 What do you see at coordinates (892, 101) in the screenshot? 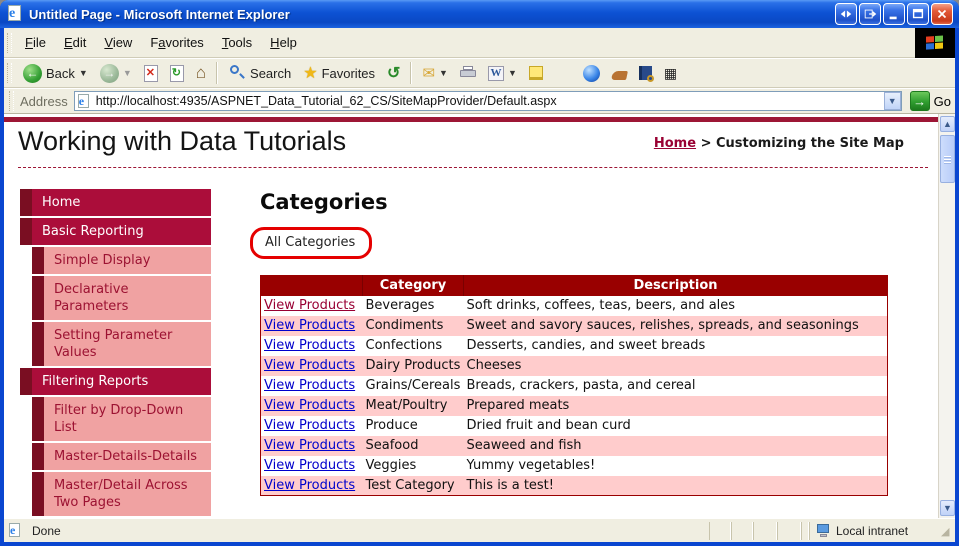
I see `address-dropdown-button: ▼` at bounding box center [892, 101].